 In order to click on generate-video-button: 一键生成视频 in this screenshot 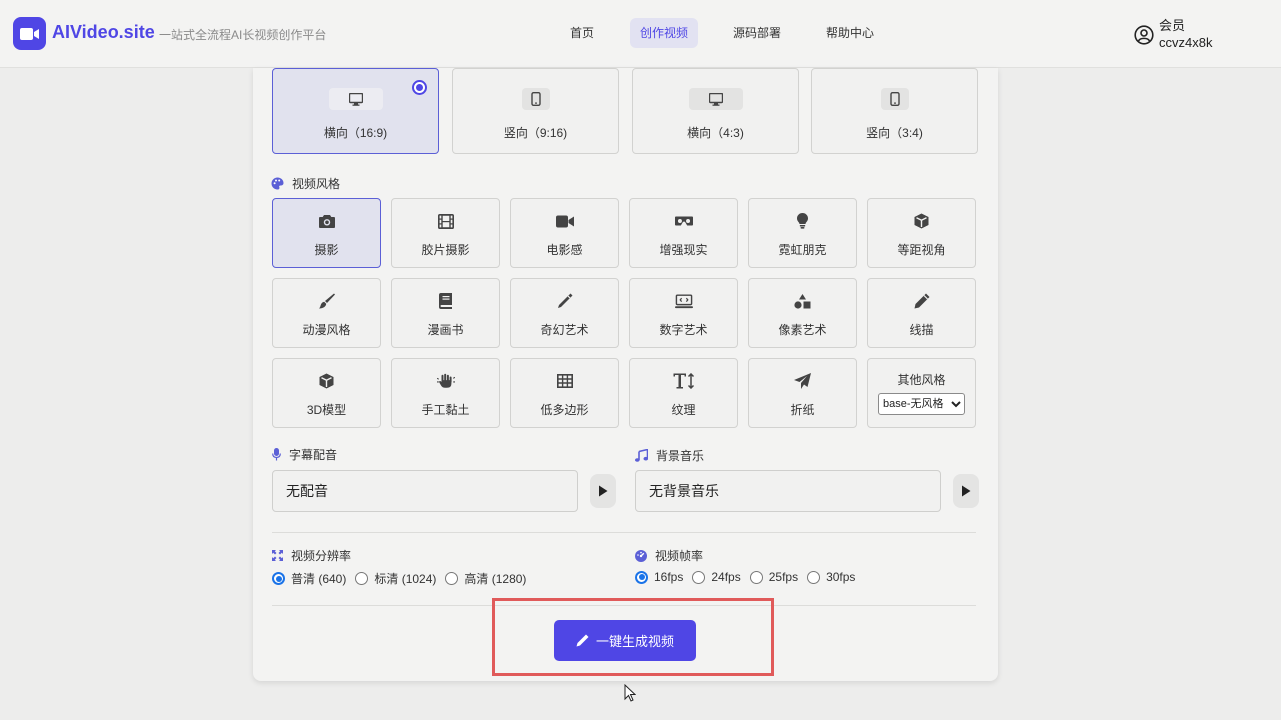, I will do `click(625, 640)`.